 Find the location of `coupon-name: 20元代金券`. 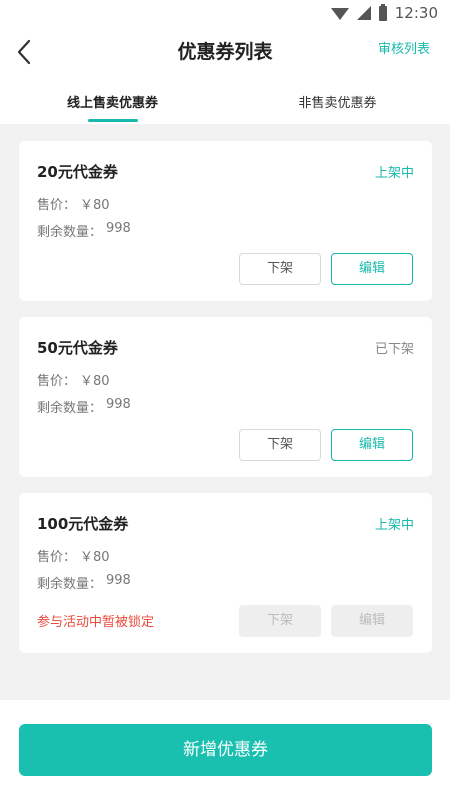

coupon-name: 20元代金券 is located at coordinates (77, 172).